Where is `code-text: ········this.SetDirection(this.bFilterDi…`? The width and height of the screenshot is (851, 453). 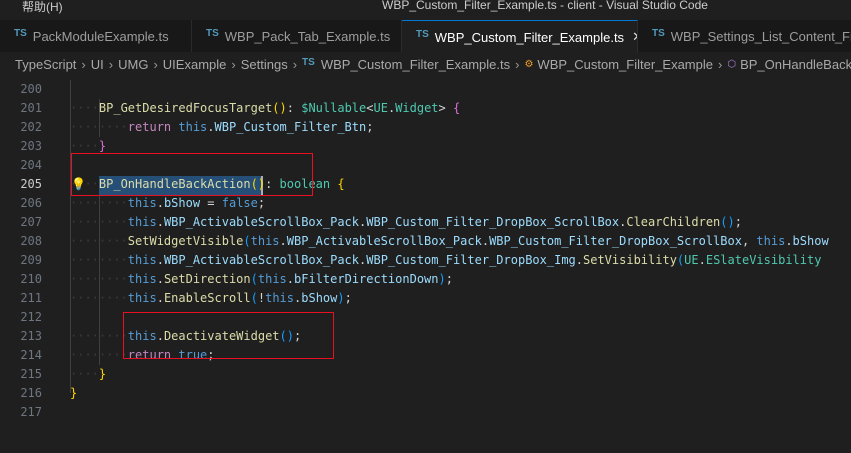
code-text: ········this.SetDirection(this.bFilterDi… is located at coordinates (261, 279).